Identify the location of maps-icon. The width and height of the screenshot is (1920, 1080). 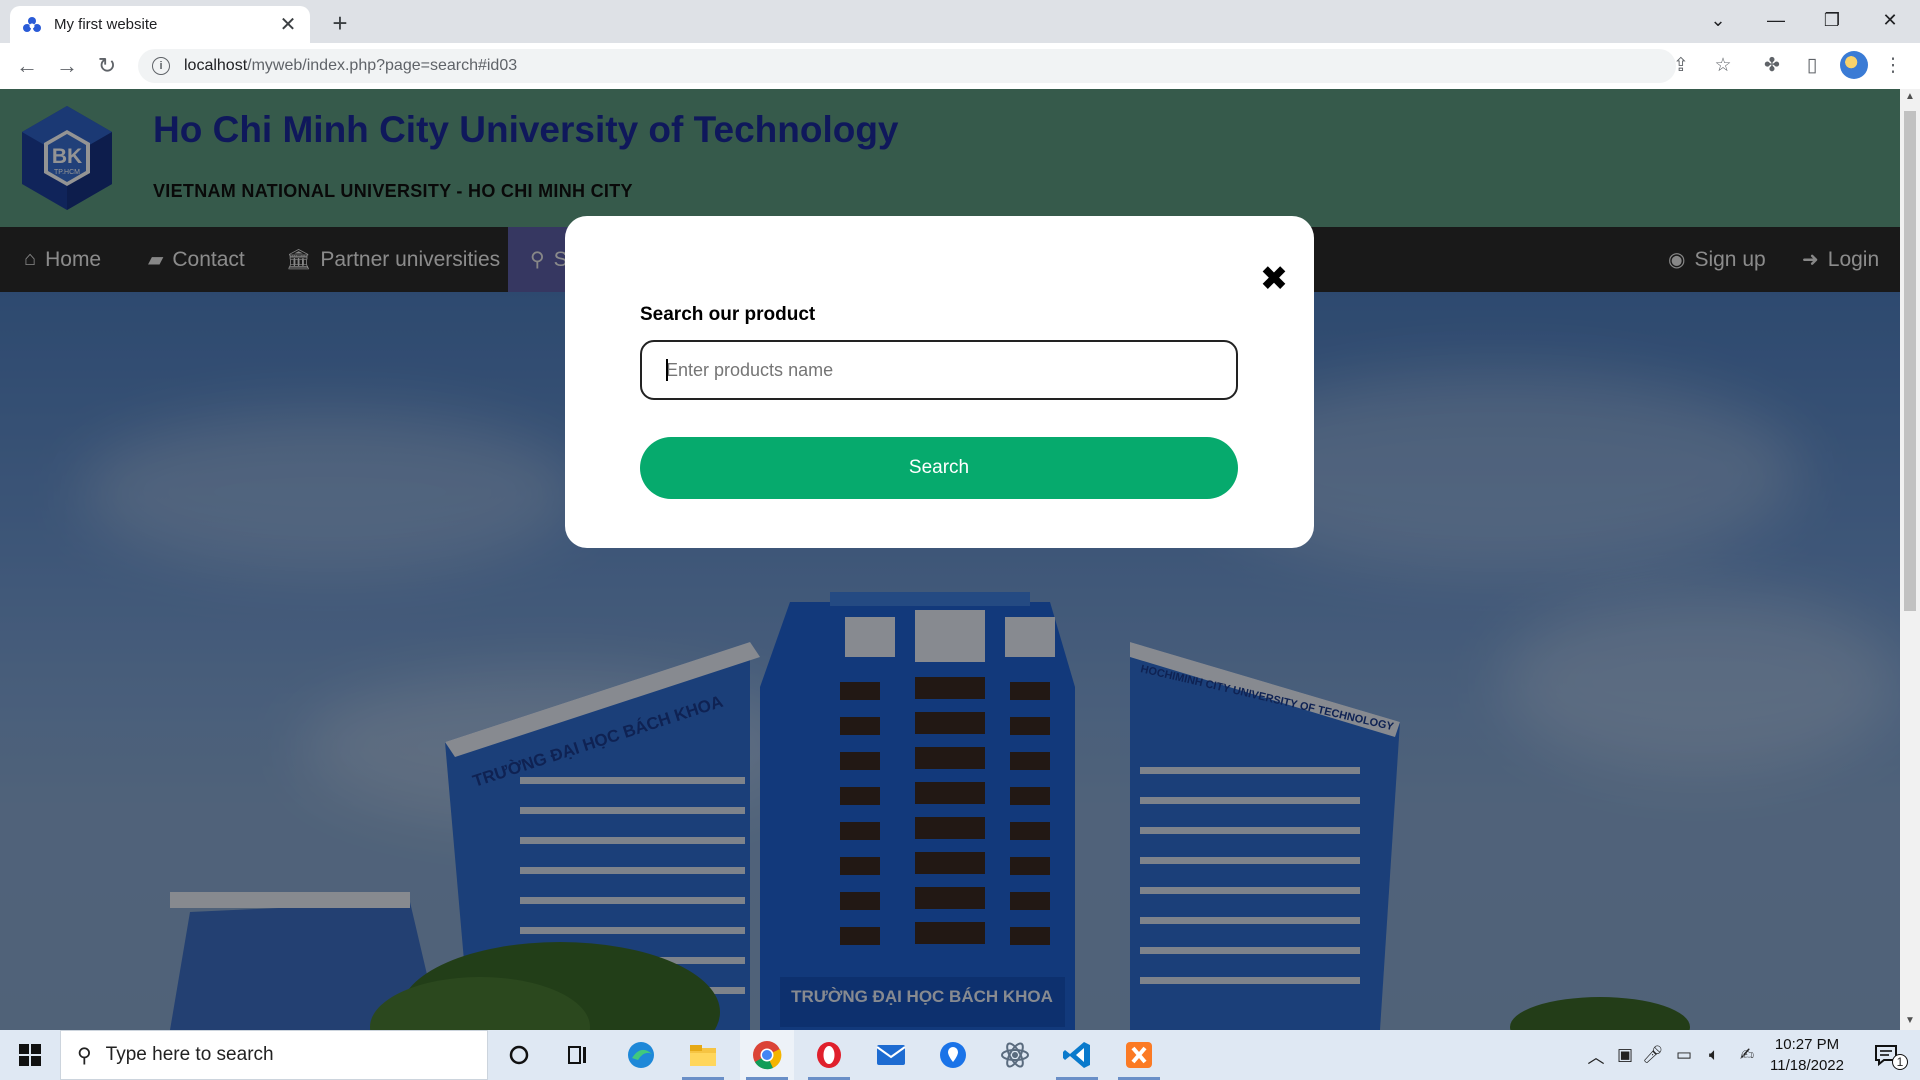
(953, 1055).